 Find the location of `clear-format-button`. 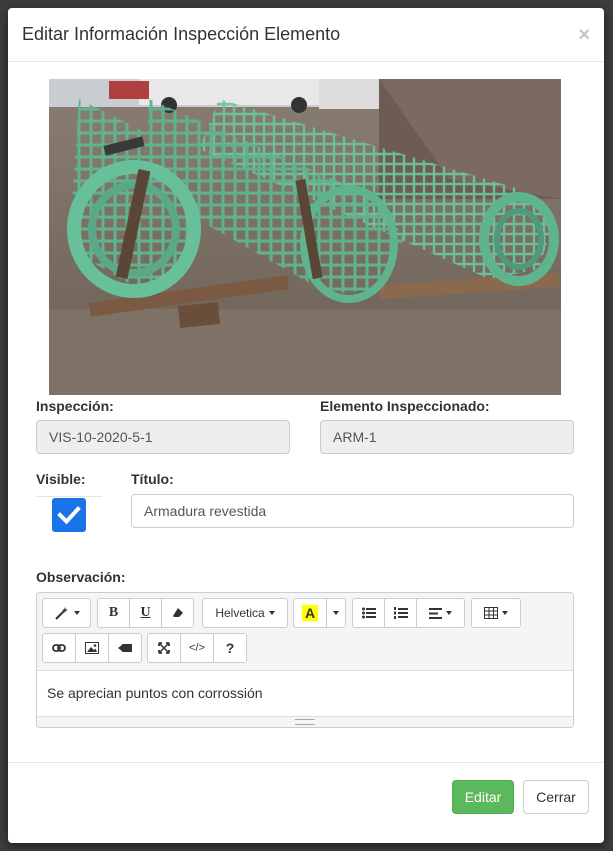

clear-format-button is located at coordinates (177, 613).